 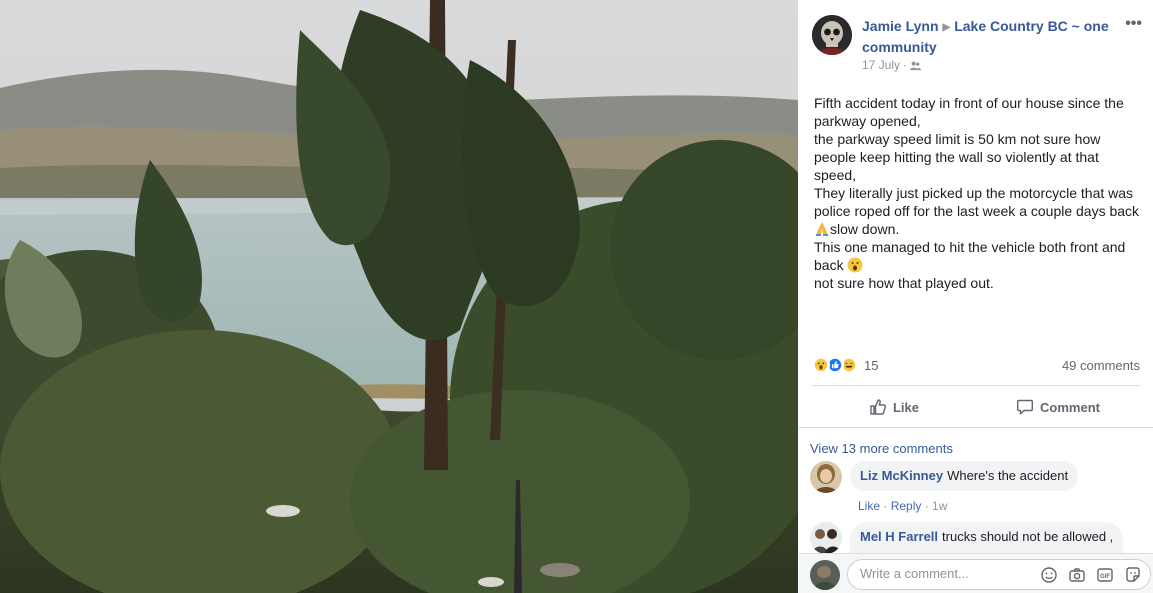 What do you see at coordinates (1008, 475) in the screenshot?
I see `comment-text: Where's the accident` at bounding box center [1008, 475].